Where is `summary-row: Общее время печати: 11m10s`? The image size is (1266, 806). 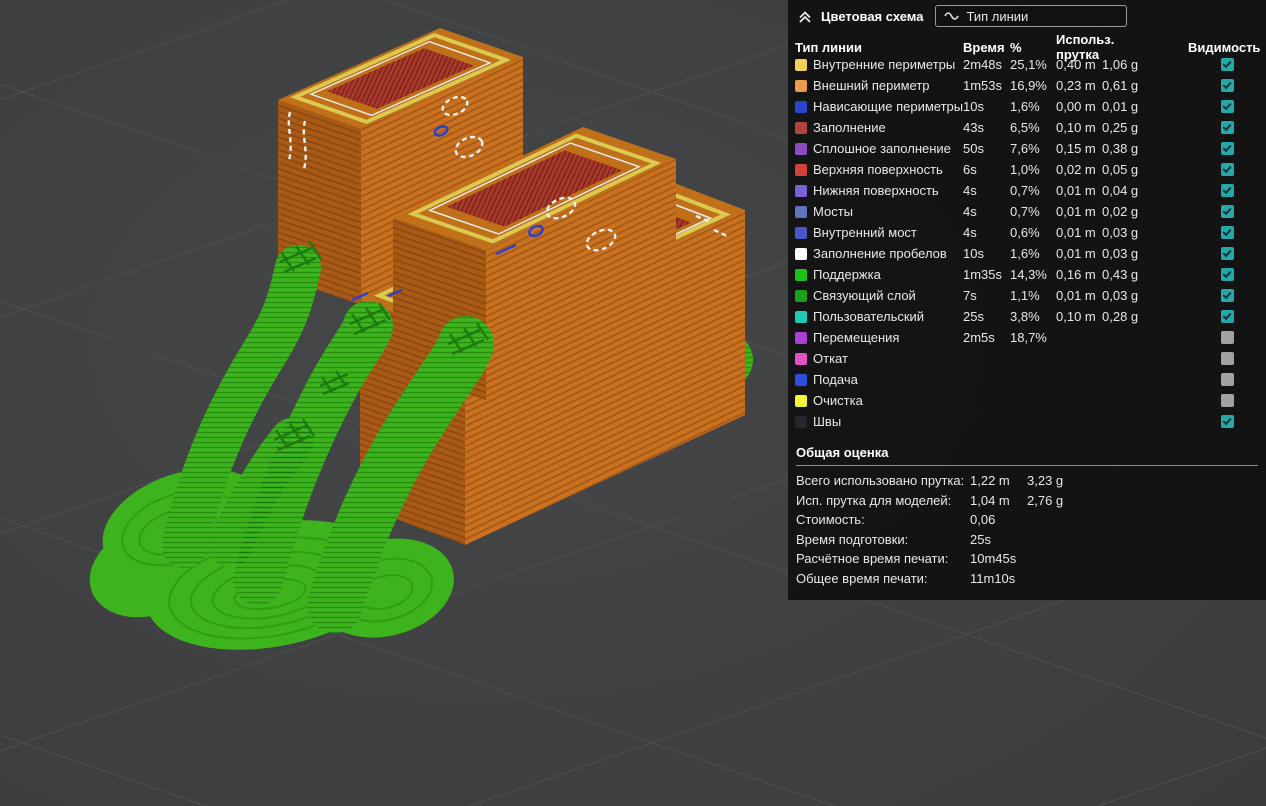
summary-row: Общее время печати: 11m10s is located at coordinates (1027, 579).